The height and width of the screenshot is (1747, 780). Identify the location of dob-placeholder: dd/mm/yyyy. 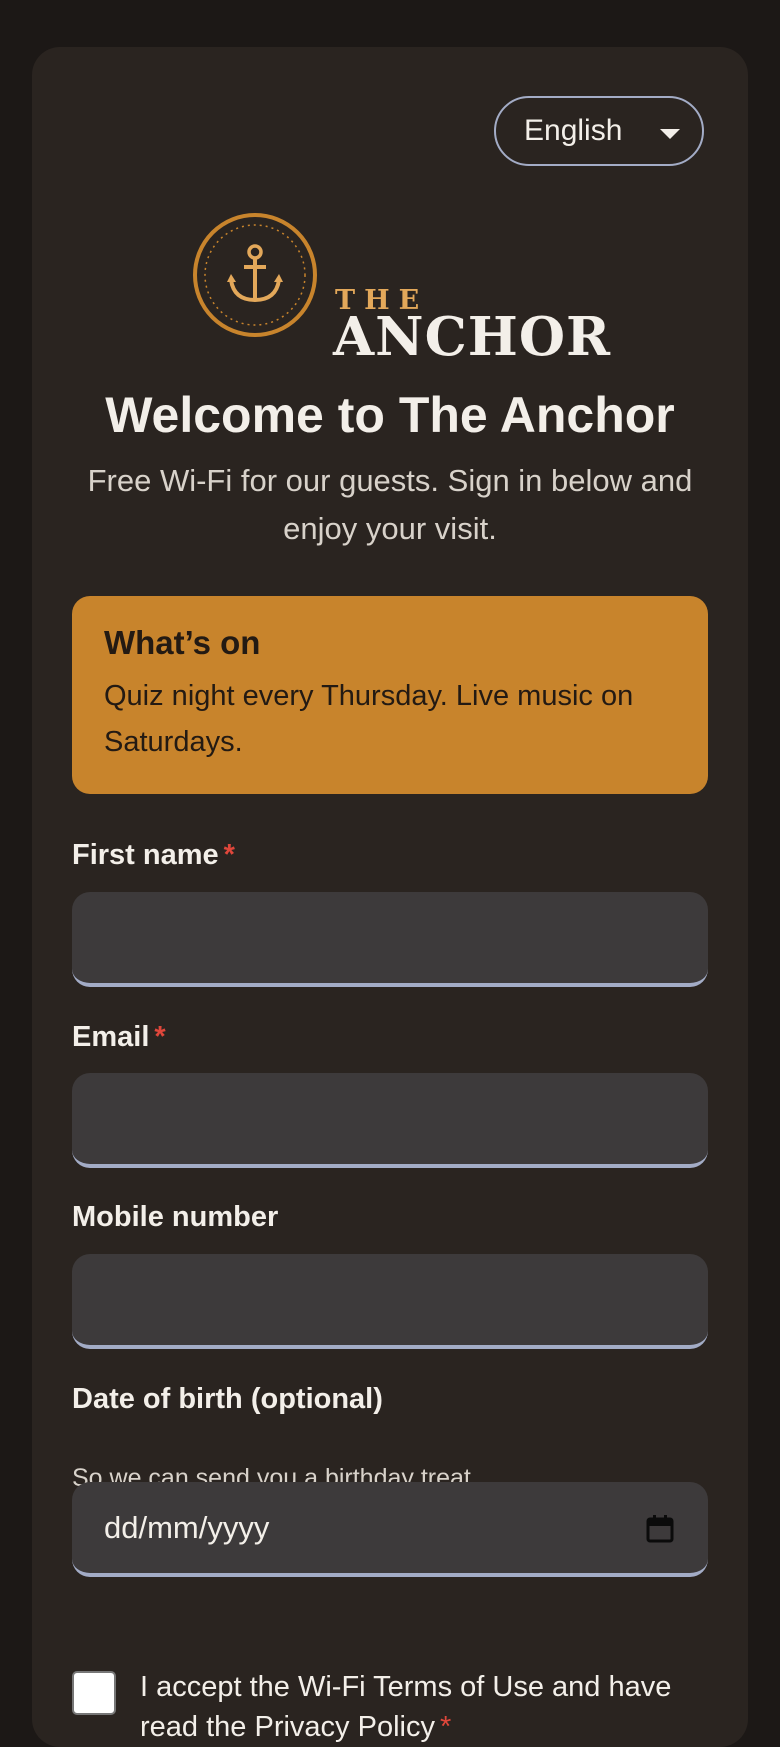
(187, 1527).